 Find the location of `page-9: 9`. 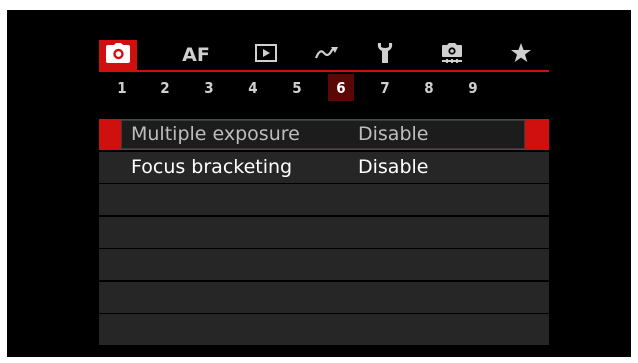

page-9: 9 is located at coordinates (473, 87).